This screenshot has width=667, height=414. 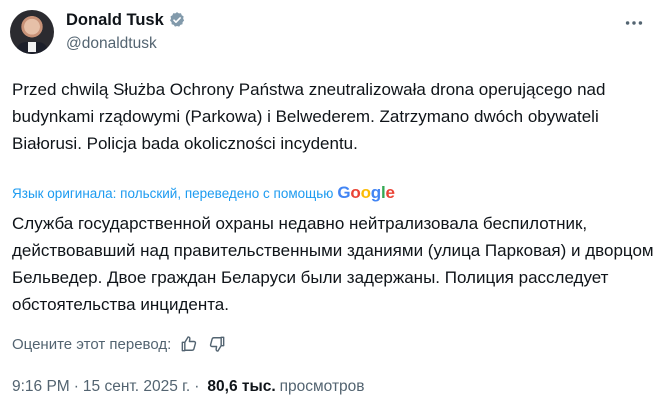 What do you see at coordinates (322, 386) in the screenshot?
I see `views-label: просмотров` at bounding box center [322, 386].